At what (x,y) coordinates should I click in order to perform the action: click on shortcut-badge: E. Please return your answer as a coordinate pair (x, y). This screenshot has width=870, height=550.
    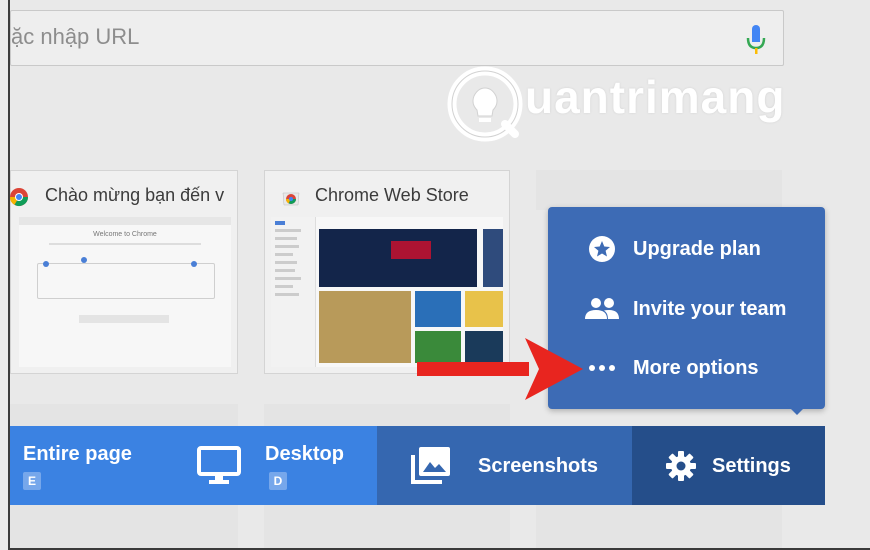
    Looking at the image, I should click on (32, 481).